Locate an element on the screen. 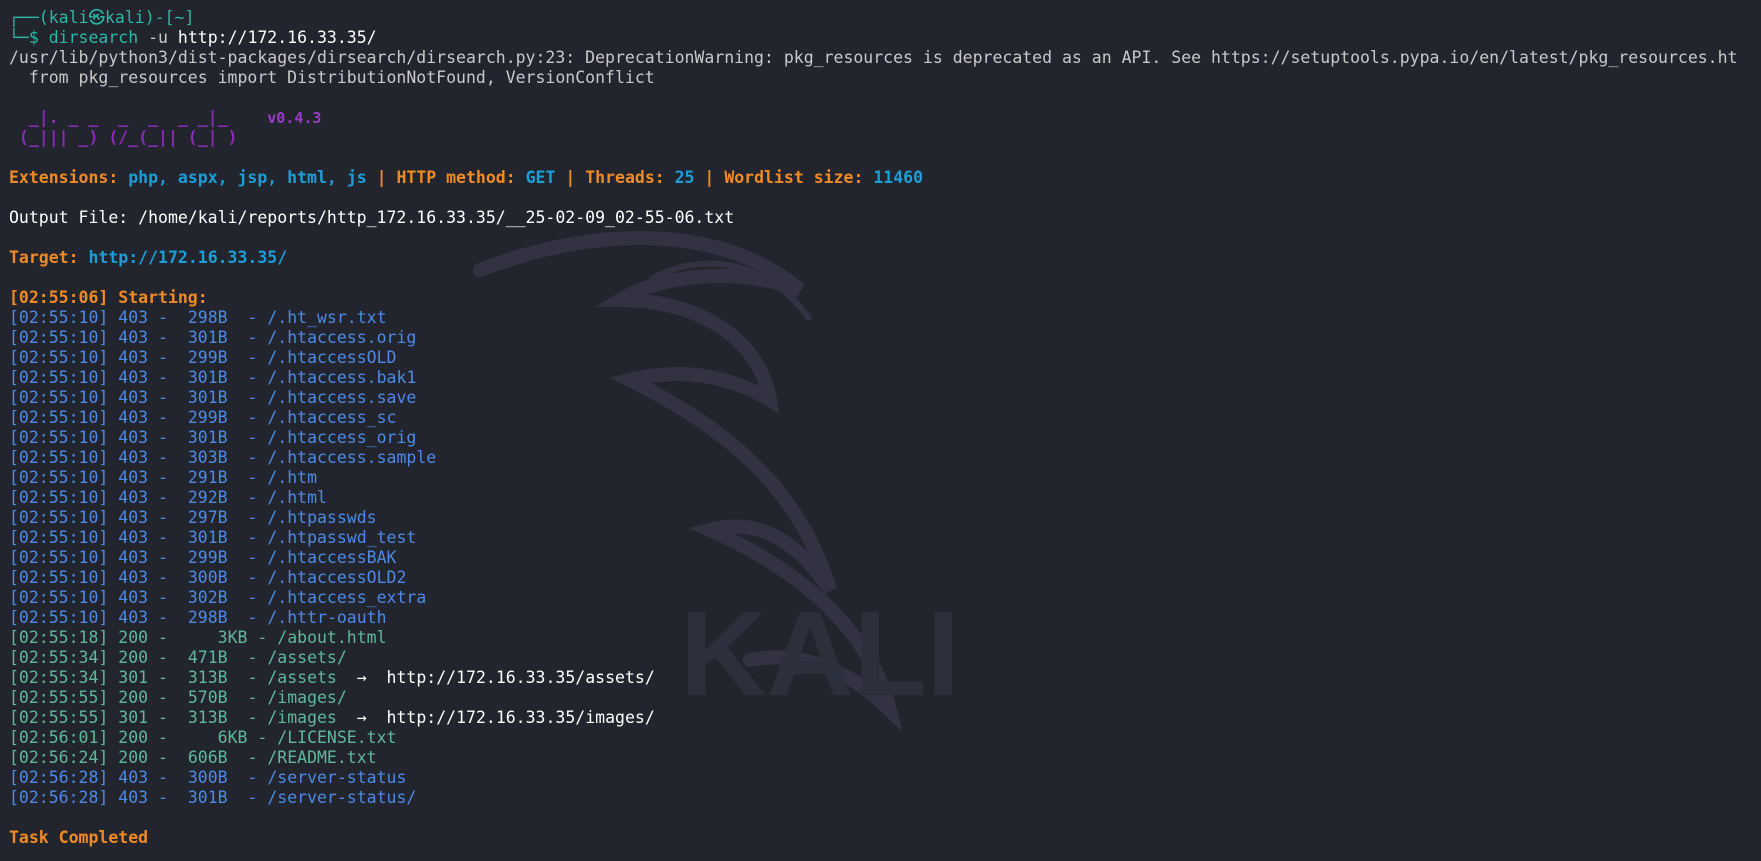  result-path: /.htaccess.bak1 is located at coordinates (342, 377).